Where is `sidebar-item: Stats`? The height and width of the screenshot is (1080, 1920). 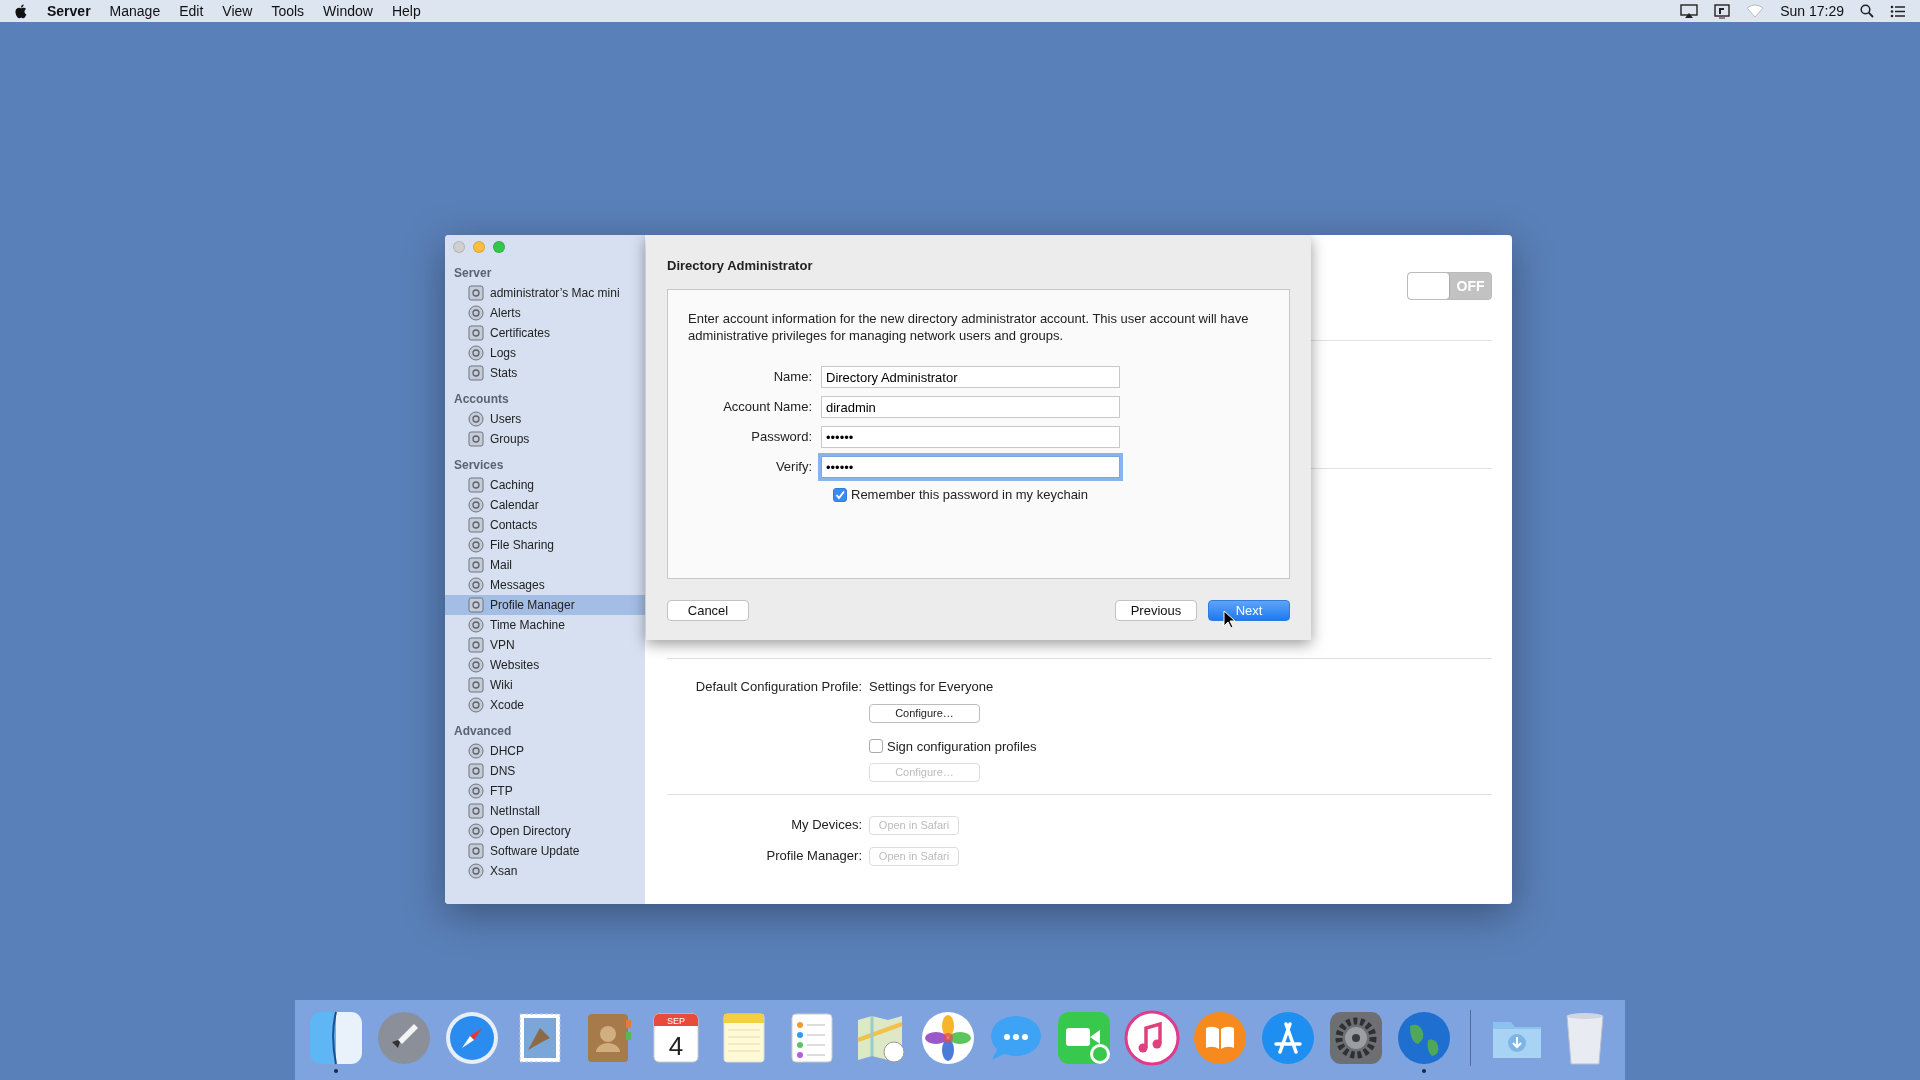
sidebar-item: Stats is located at coordinates (545, 373).